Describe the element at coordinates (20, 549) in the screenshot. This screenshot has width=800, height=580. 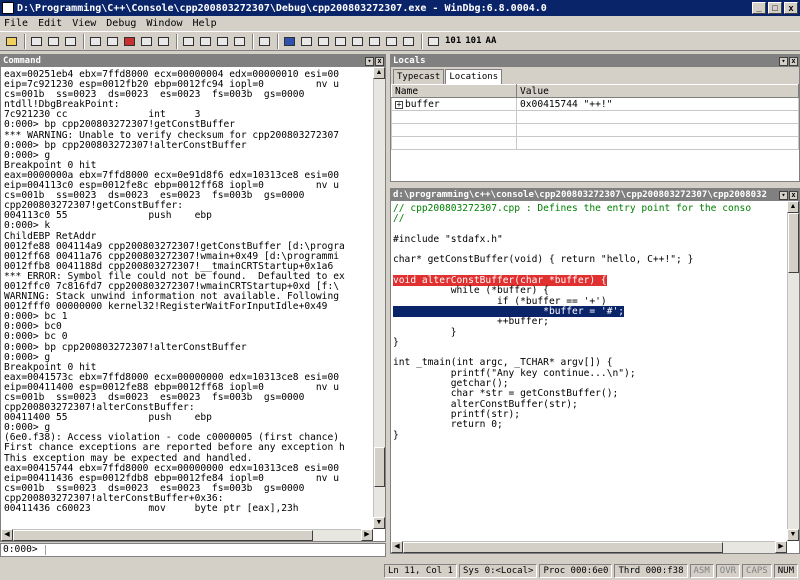
I see `command-prompt: 0:000>` at that location.